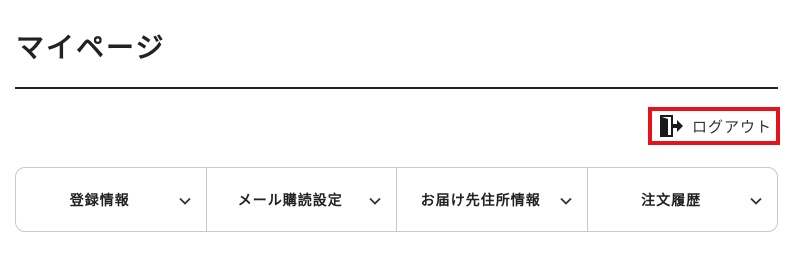 The width and height of the screenshot is (798, 260). I want to click on tab-order-history: 注文履歴, so click(683, 199).